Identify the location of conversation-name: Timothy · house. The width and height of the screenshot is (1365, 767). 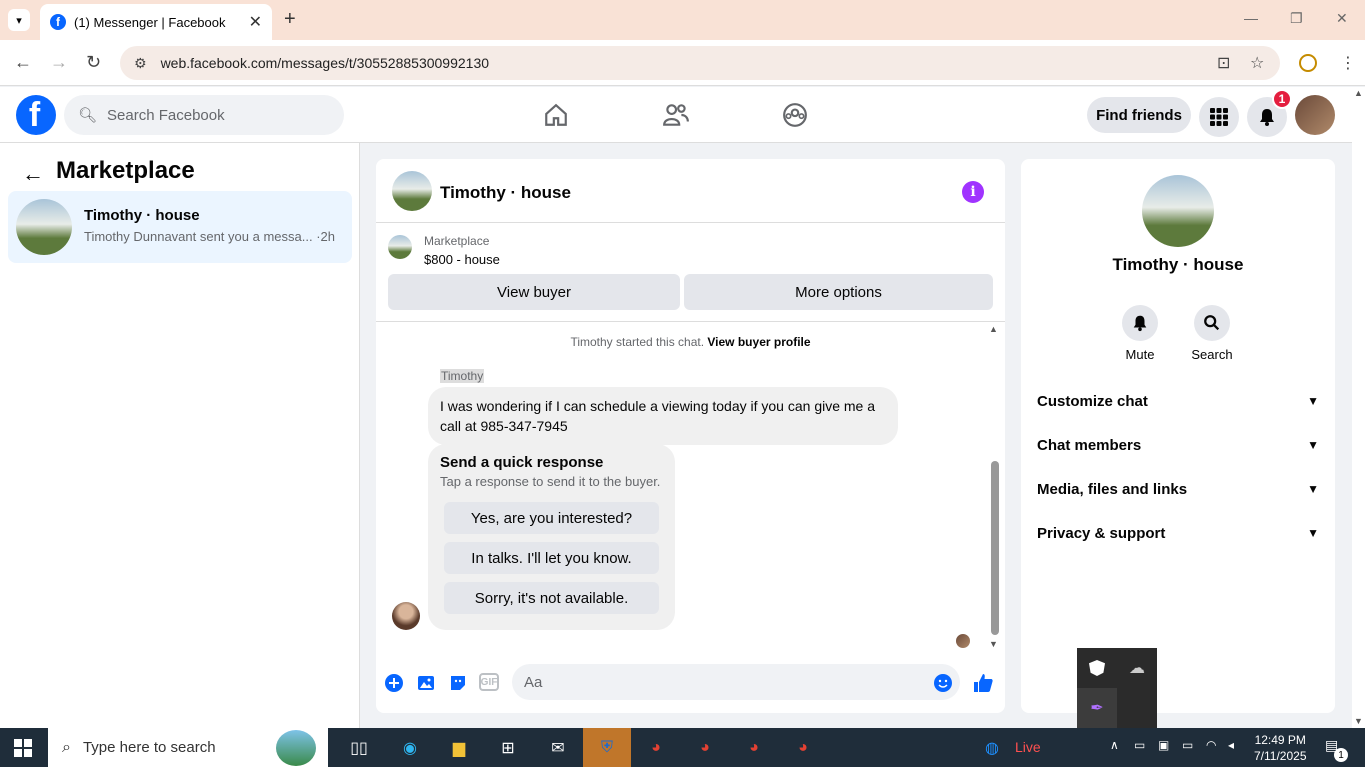
(142, 215).